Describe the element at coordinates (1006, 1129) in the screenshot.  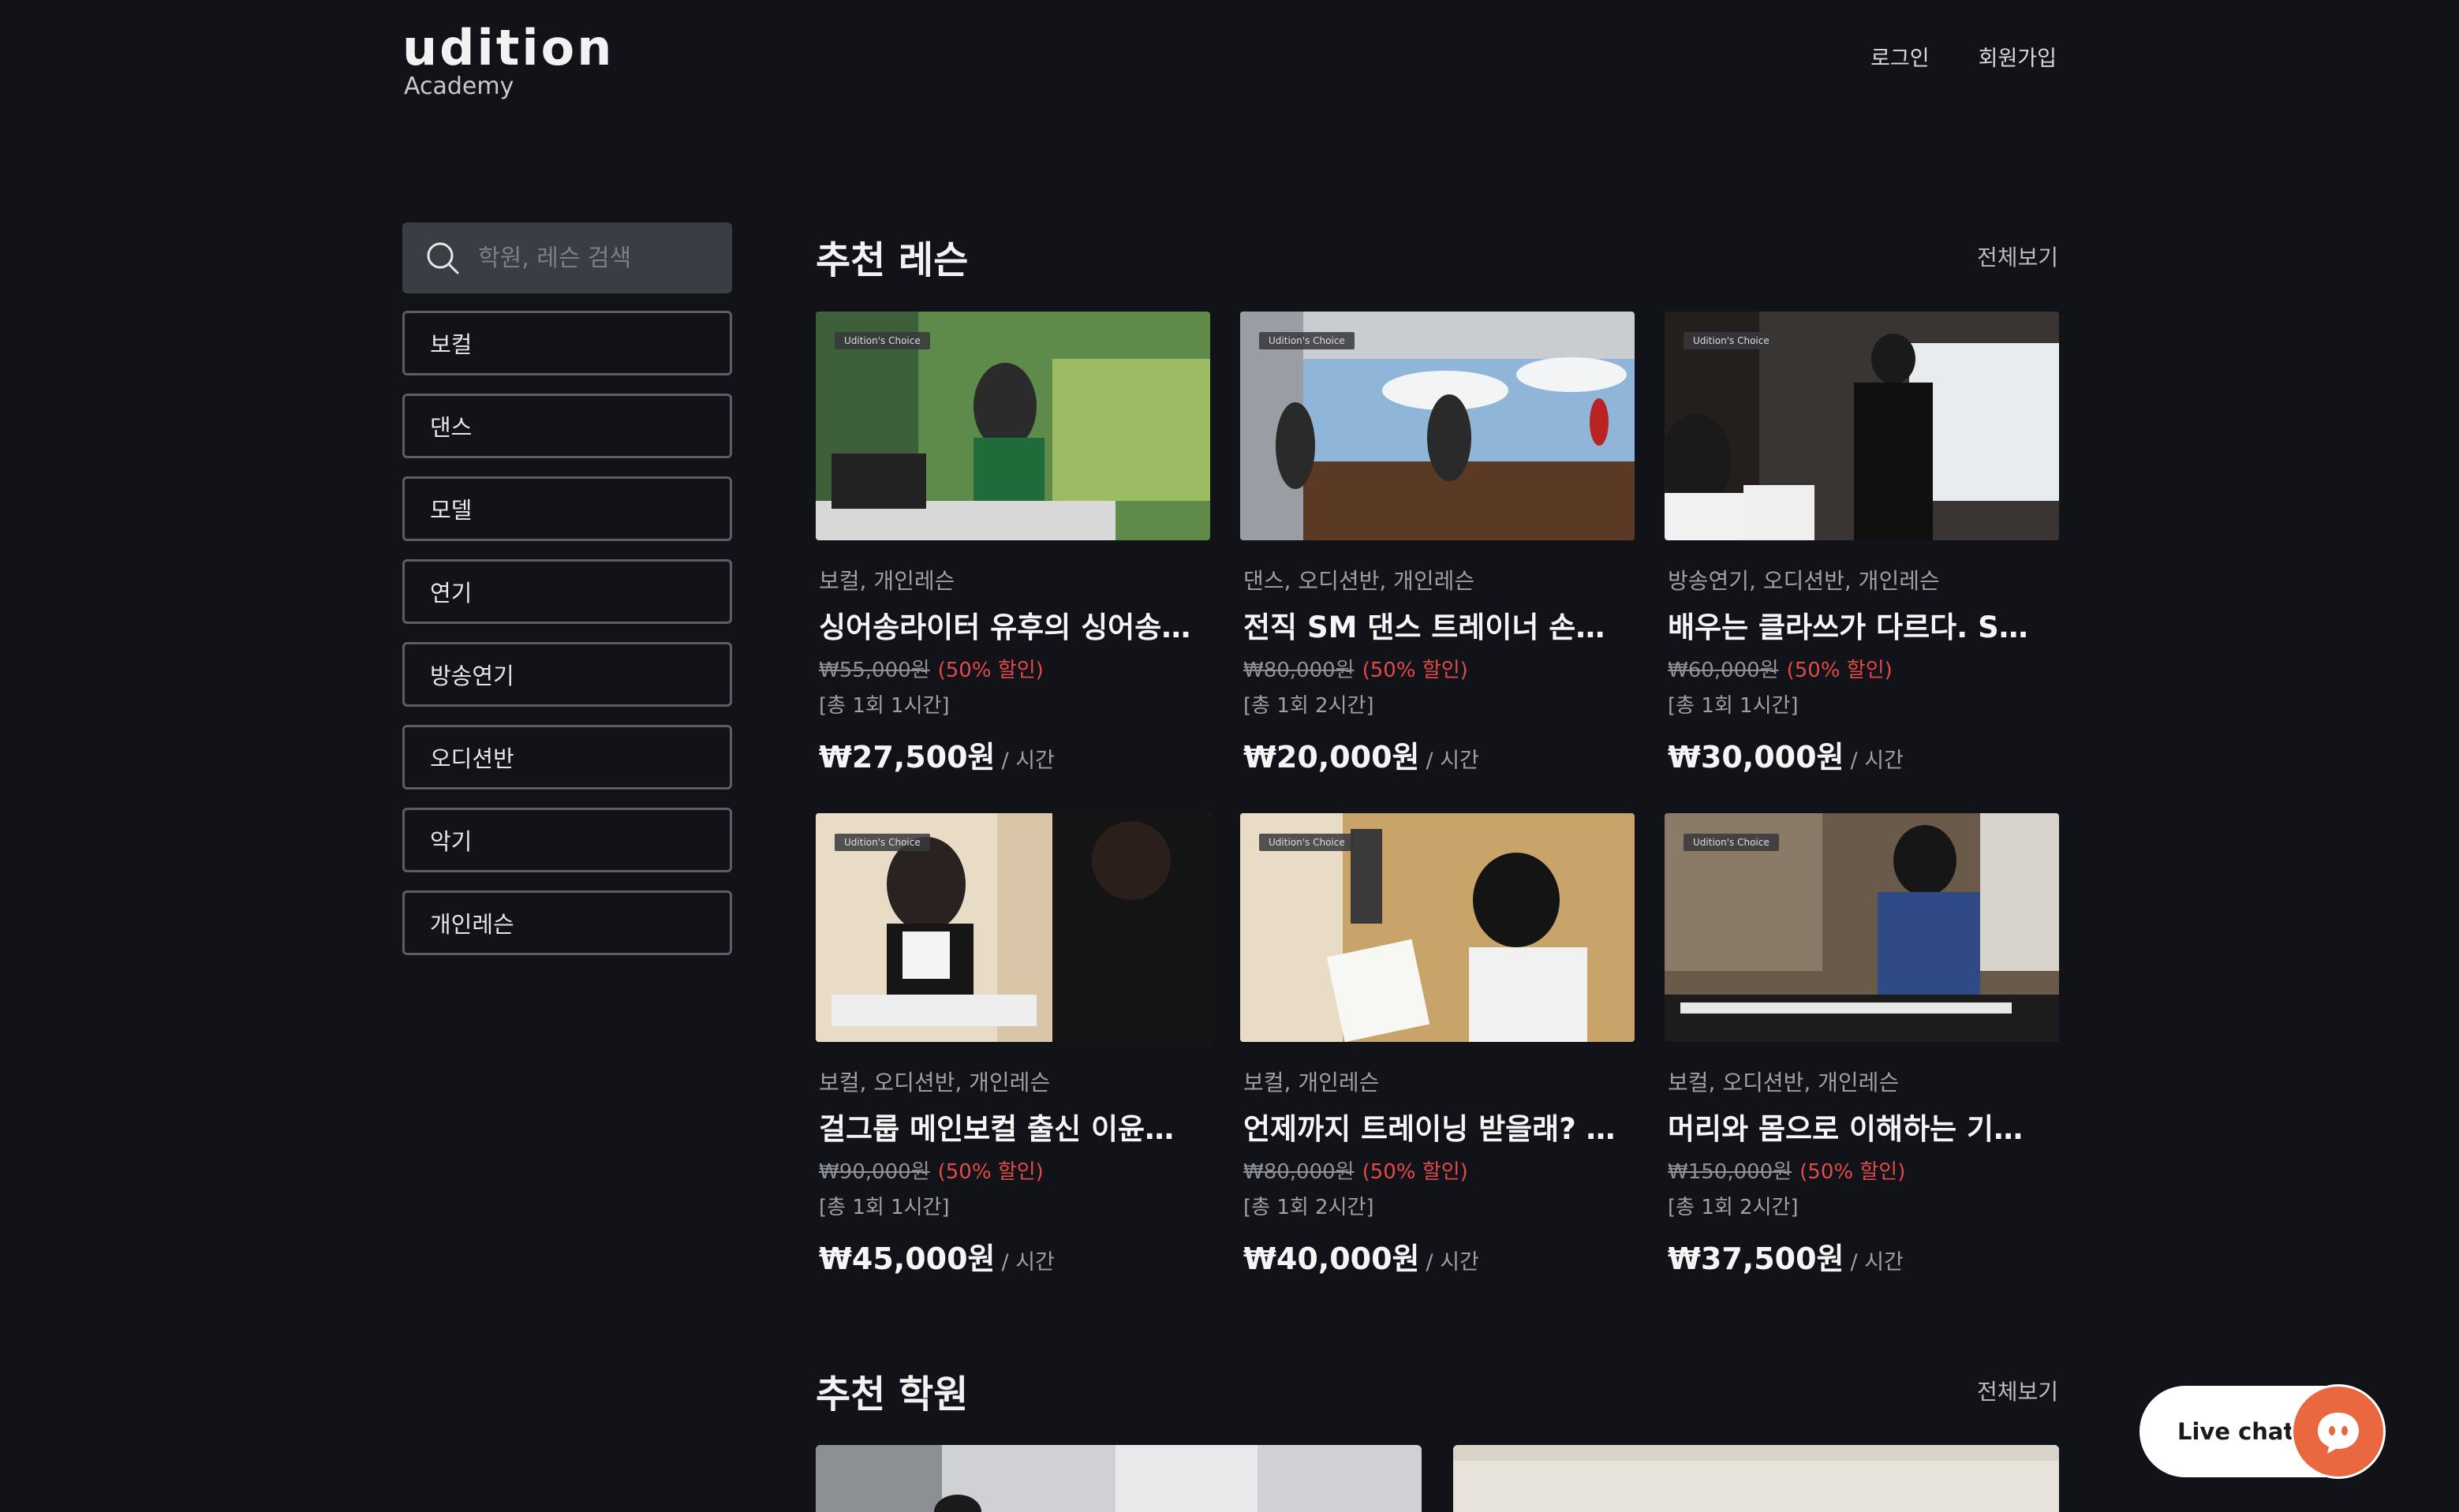
I see `lesson-title: 걸그룹 메인보컬 출신 이윤지의 보컬 레슨` at that location.